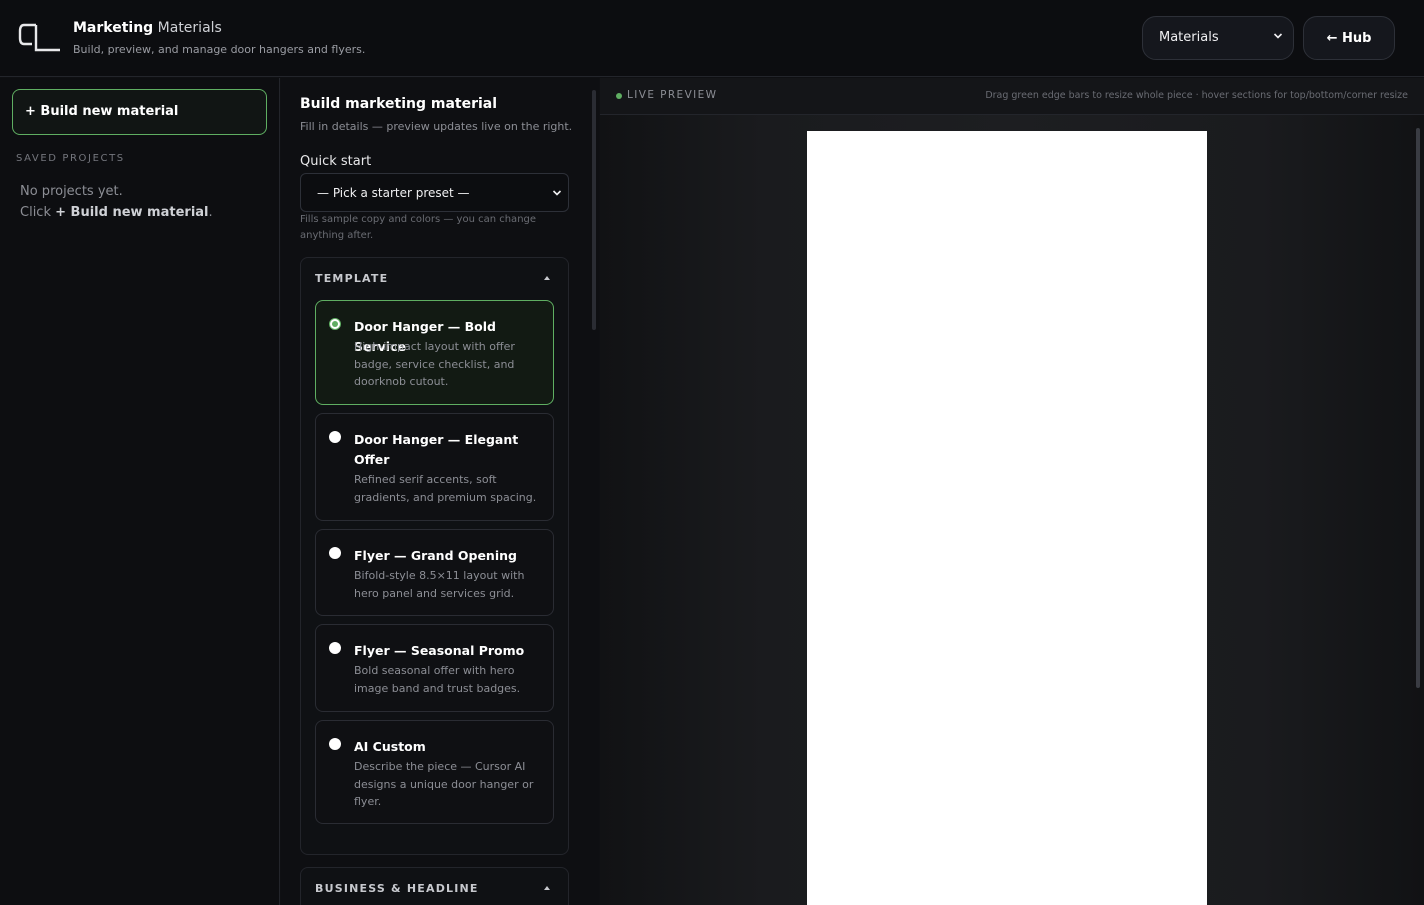  I want to click on template-section-heading: TEMPLATE, so click(351, 278).